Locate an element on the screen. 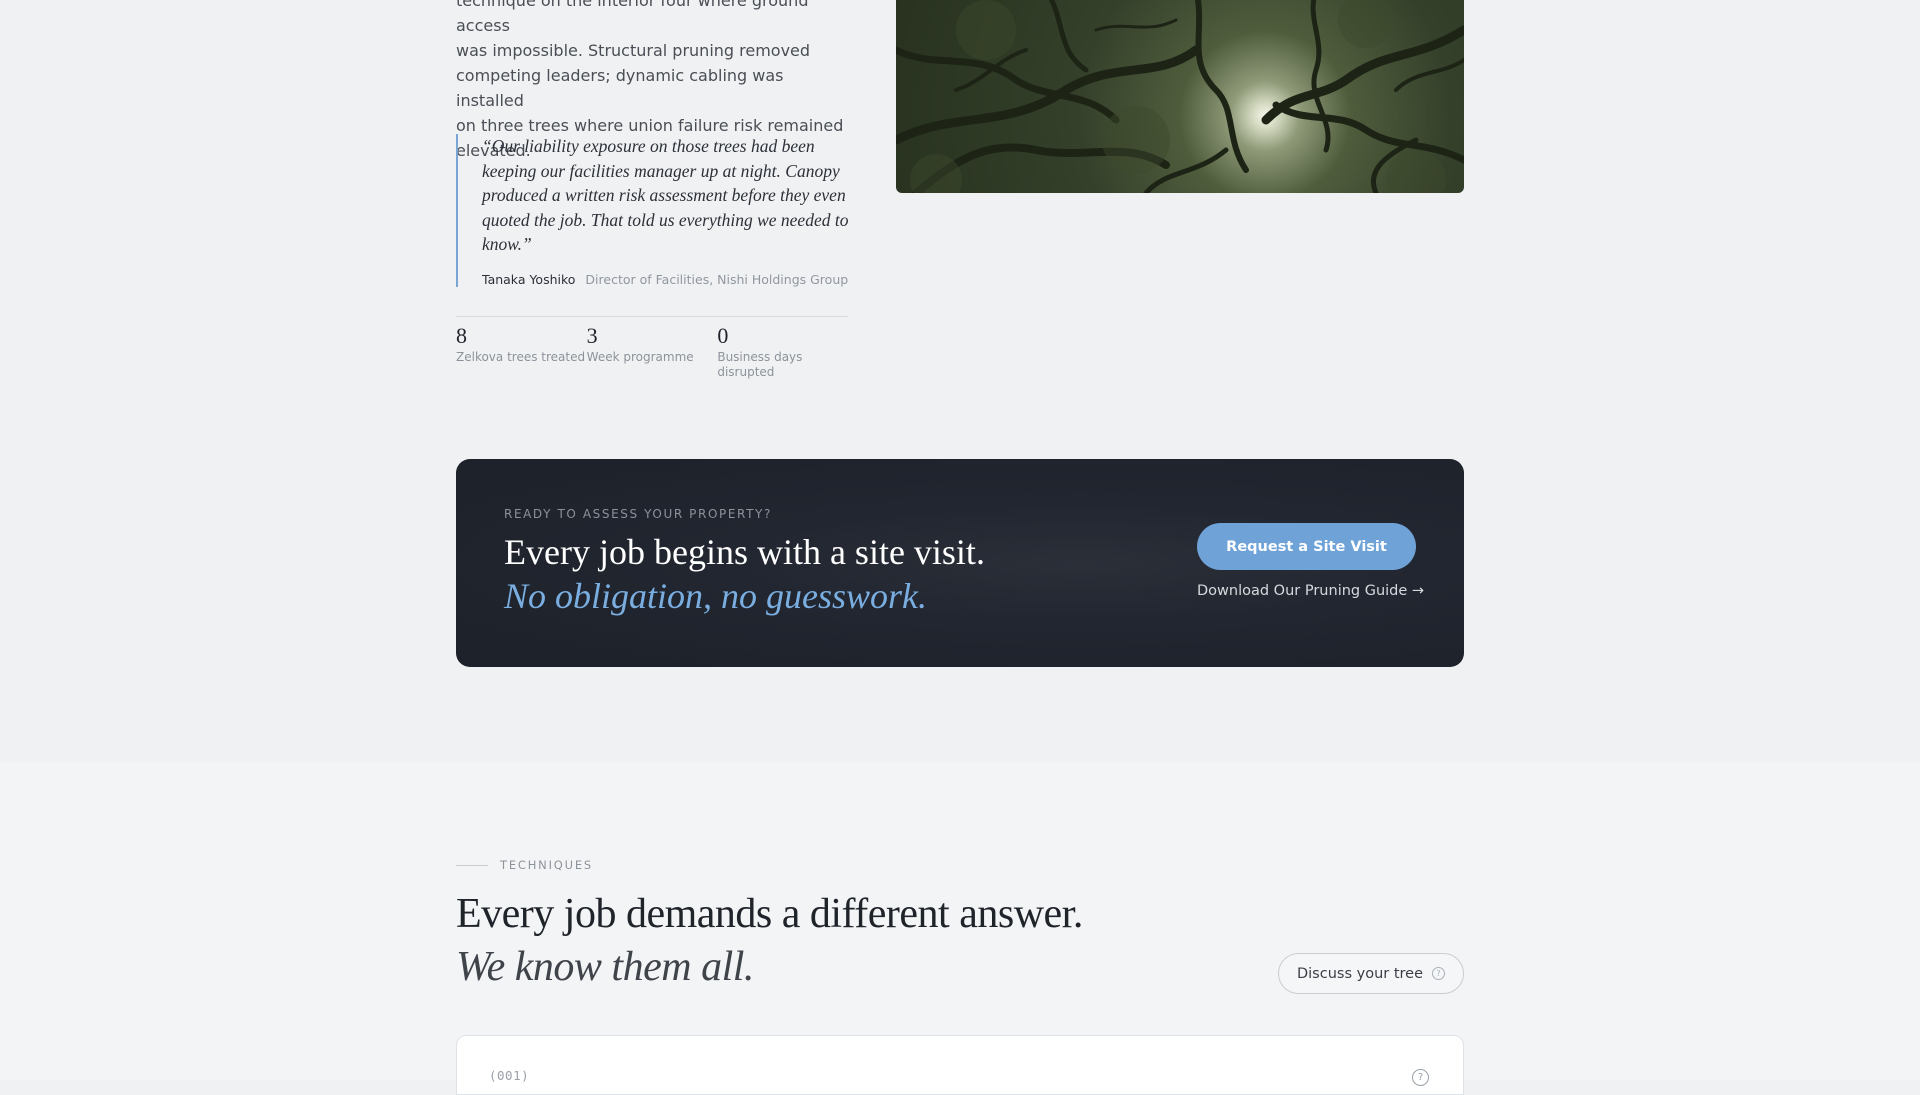  stat-label: Business days disrupted is located at coordinates (760, 364).